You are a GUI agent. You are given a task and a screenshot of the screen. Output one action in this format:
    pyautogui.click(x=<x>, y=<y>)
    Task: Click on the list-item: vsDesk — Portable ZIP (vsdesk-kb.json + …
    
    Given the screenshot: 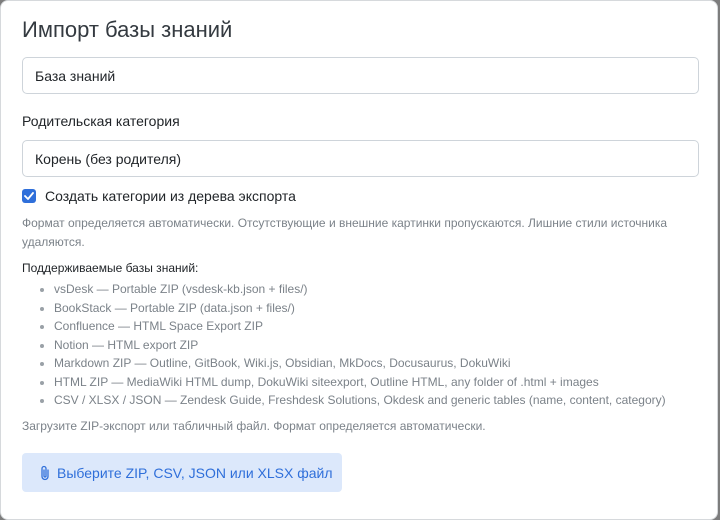 What is the action you would take?
    pyautogui.click(x=360, y=289)
    